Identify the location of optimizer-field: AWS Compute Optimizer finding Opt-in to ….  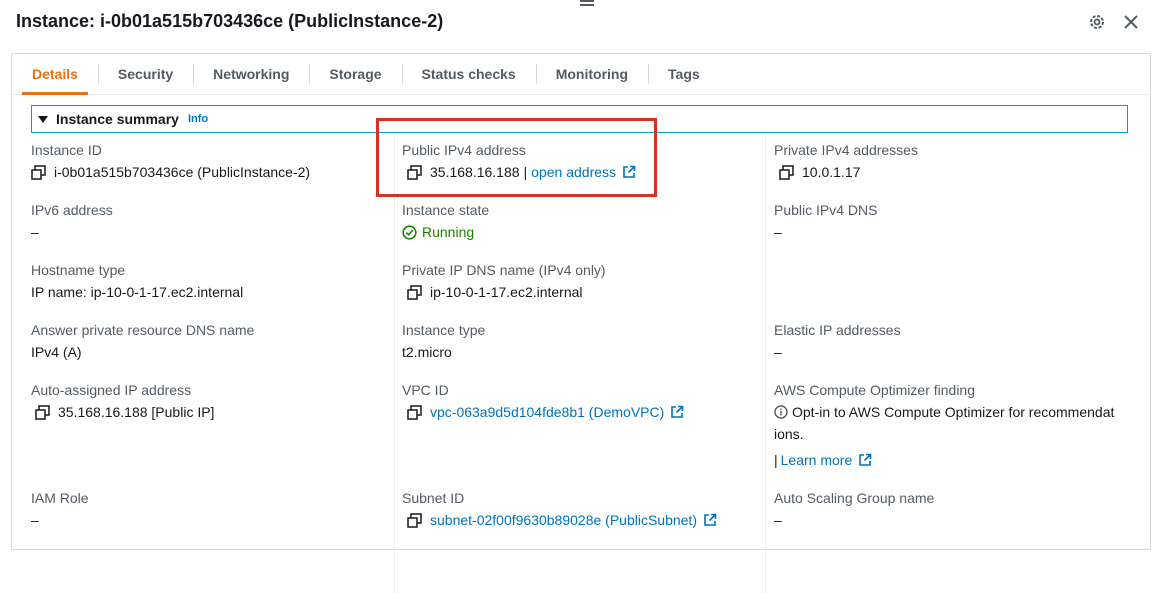
(954, 426).